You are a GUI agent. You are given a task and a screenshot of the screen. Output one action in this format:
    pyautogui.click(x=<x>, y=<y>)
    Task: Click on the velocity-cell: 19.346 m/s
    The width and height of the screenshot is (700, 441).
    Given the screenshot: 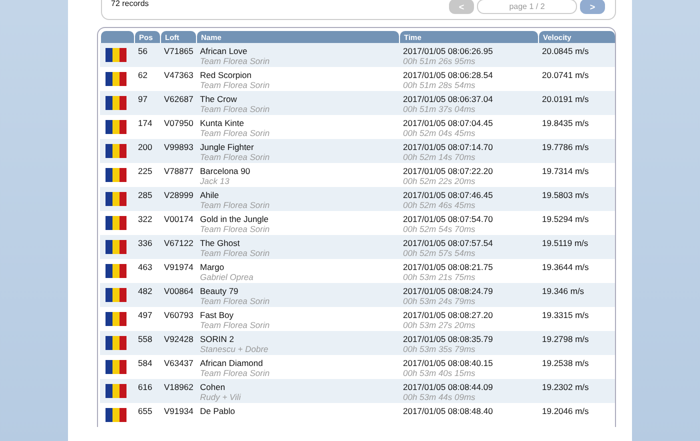 What is the action you would take?
    pyautogui.click(x=563, y=291)
    